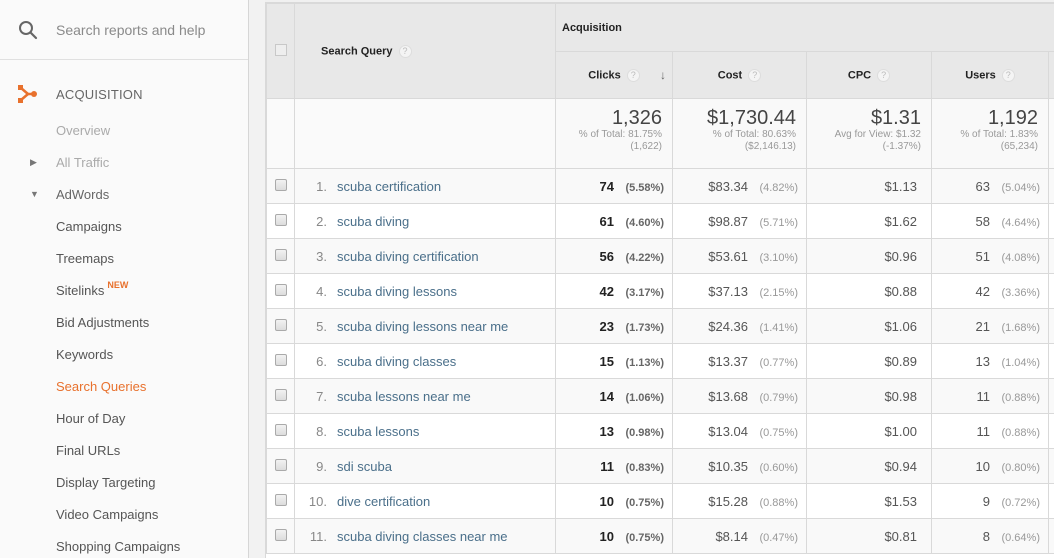  Describe the element at coordinates (990, 536) in the screenshot. I see `users-cell: 8 (0.64%)` at that location.